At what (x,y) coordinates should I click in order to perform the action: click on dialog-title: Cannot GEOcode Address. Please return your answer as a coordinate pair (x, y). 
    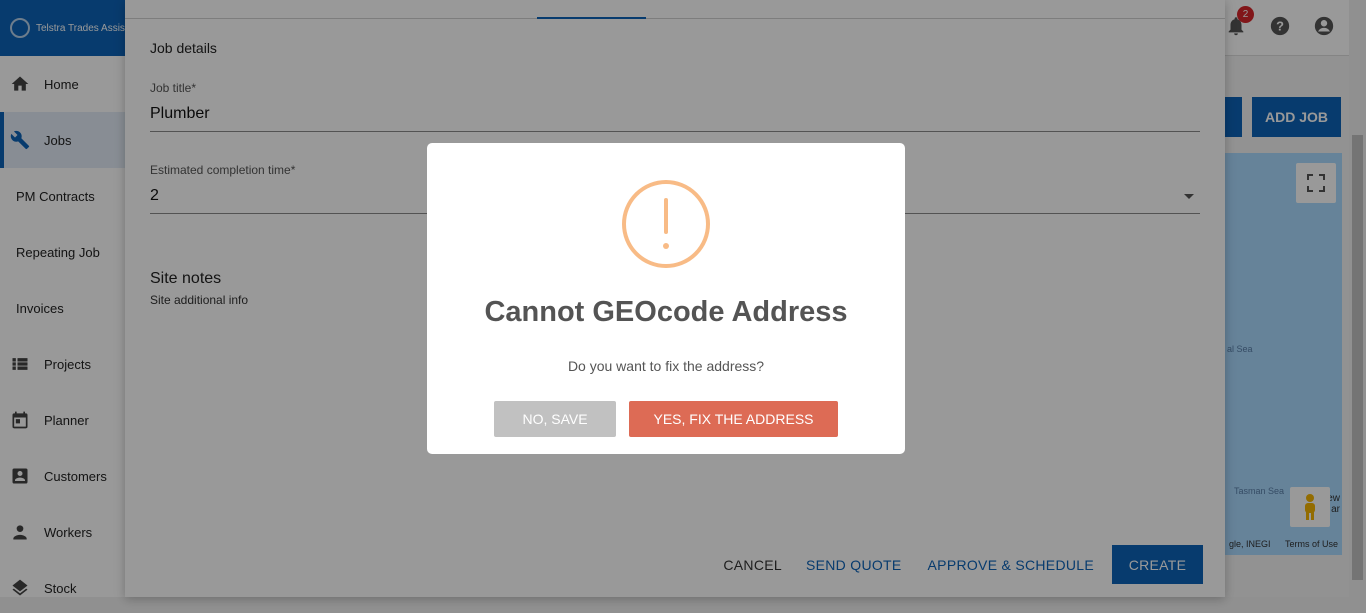
    Looking at the image, I should click on (666, 312).